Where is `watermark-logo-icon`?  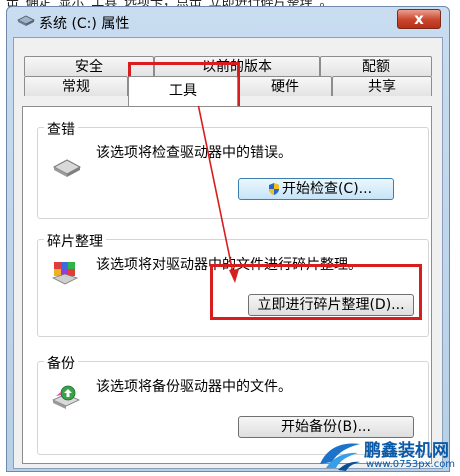 watermark-logo-icon is located at coordinates (340, 457).